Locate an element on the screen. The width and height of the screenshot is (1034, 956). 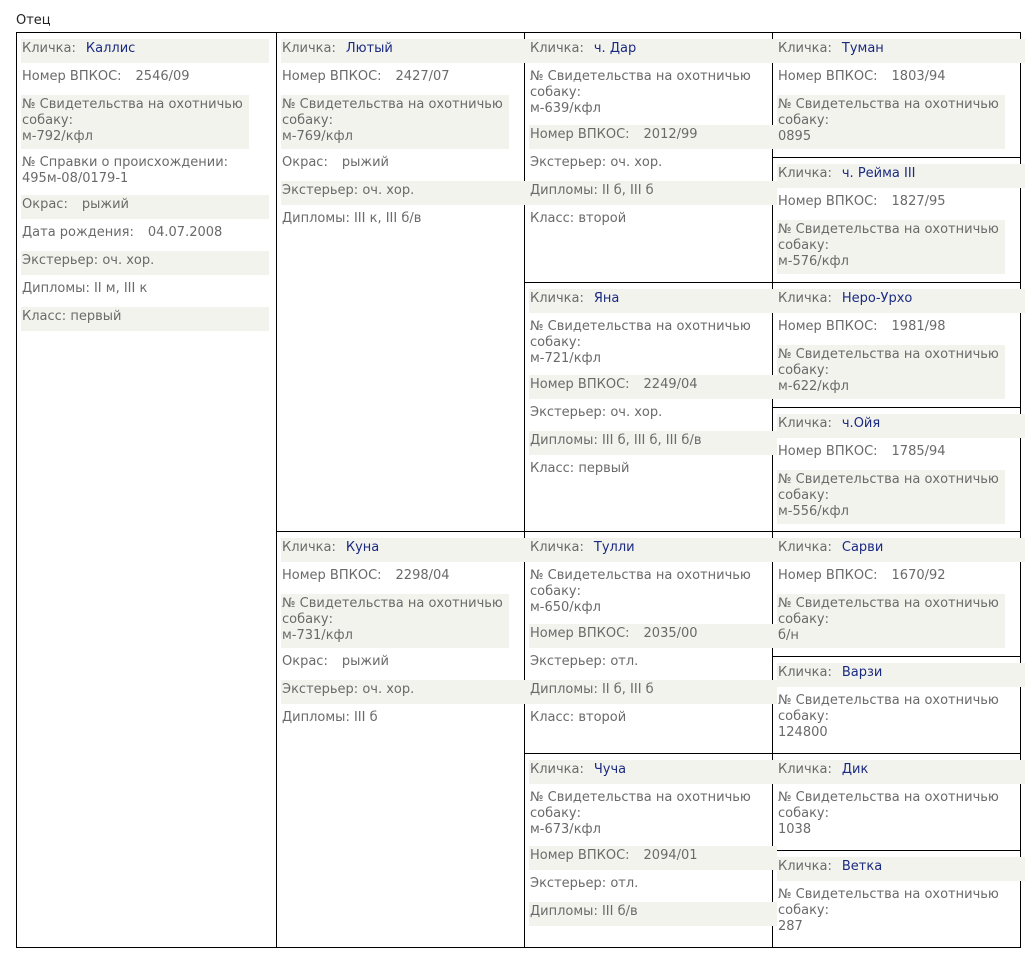
g2m-vpkos-row: Номер ВПКОС: 2298/04 is located at coordinates (395, 578).